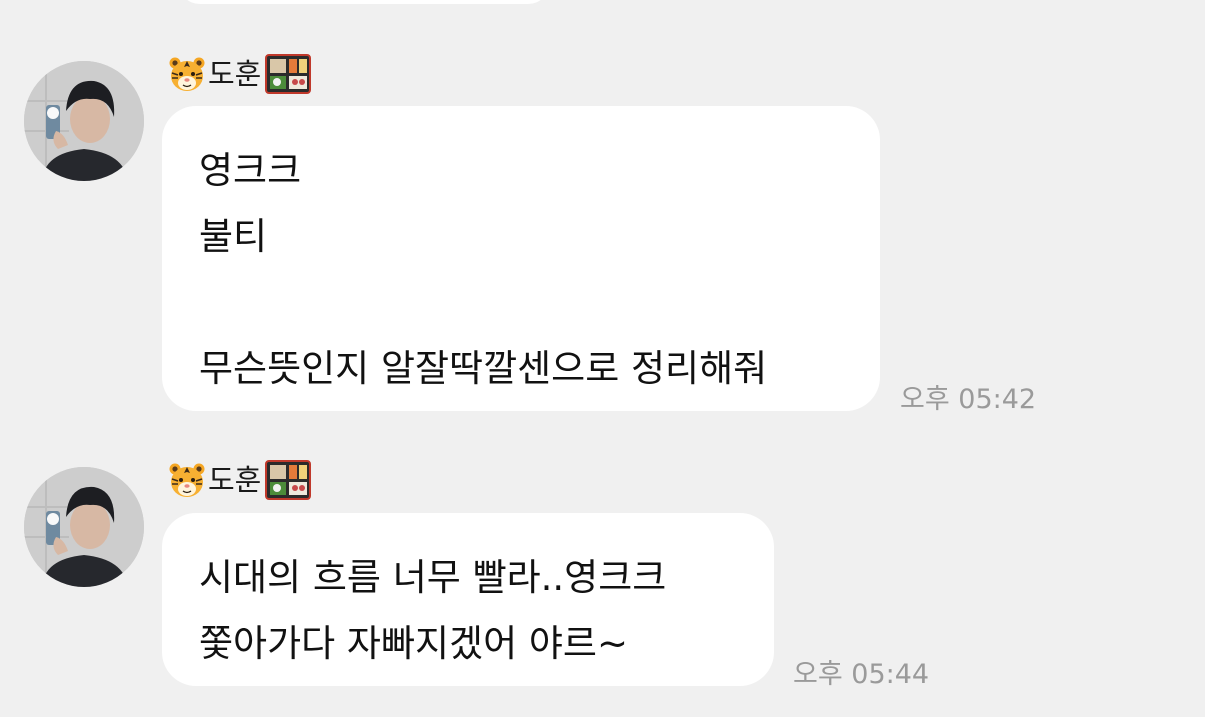 The width and height of the screenshot is (1205, 717). What do you see at coordinates (233, 236) in the screenshot?
I see `message-line: 불티` at bounding box center [233, 236].